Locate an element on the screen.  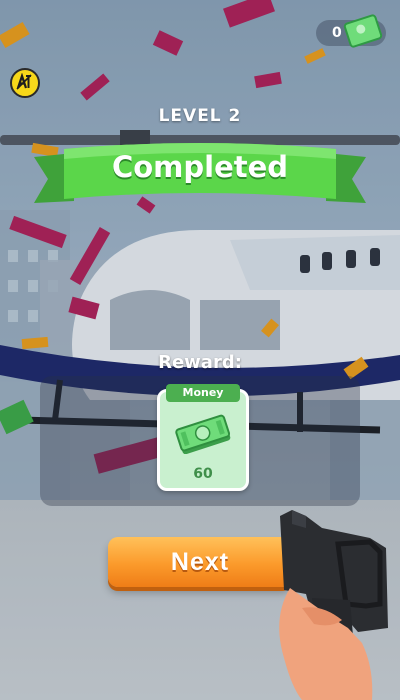
reward-card: Money 60 is located at coordinates (203, 437).